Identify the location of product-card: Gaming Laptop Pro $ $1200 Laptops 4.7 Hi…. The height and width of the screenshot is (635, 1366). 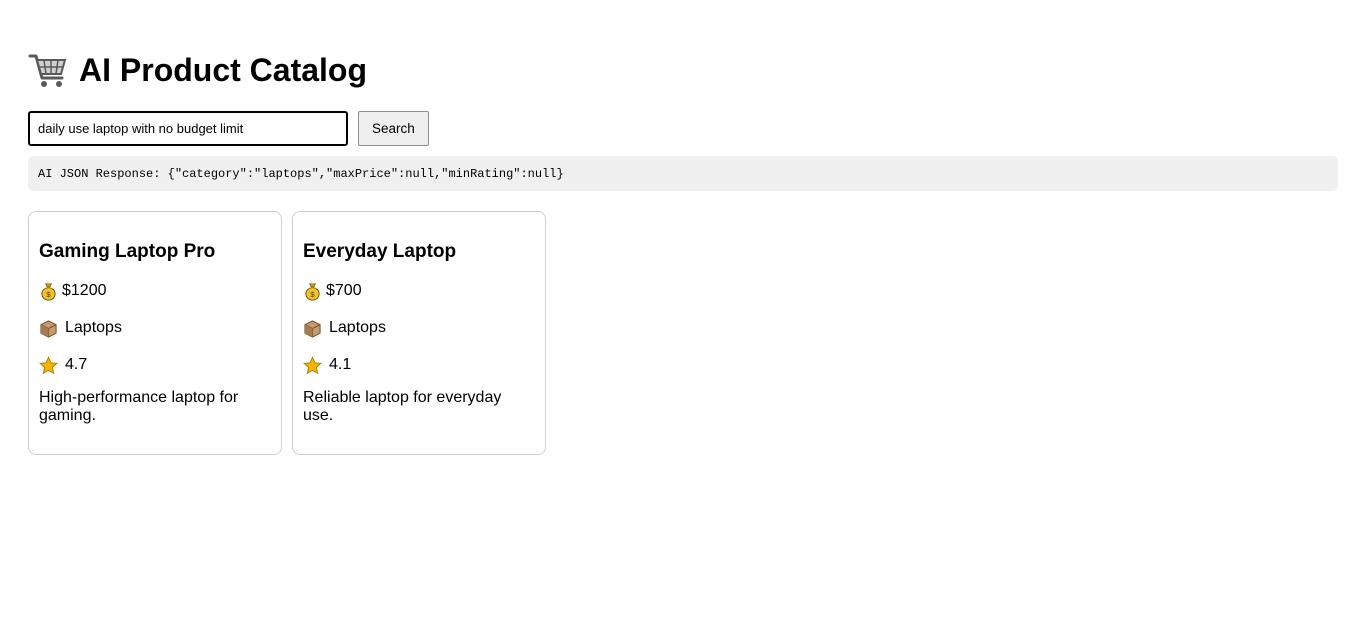
(155, 333).